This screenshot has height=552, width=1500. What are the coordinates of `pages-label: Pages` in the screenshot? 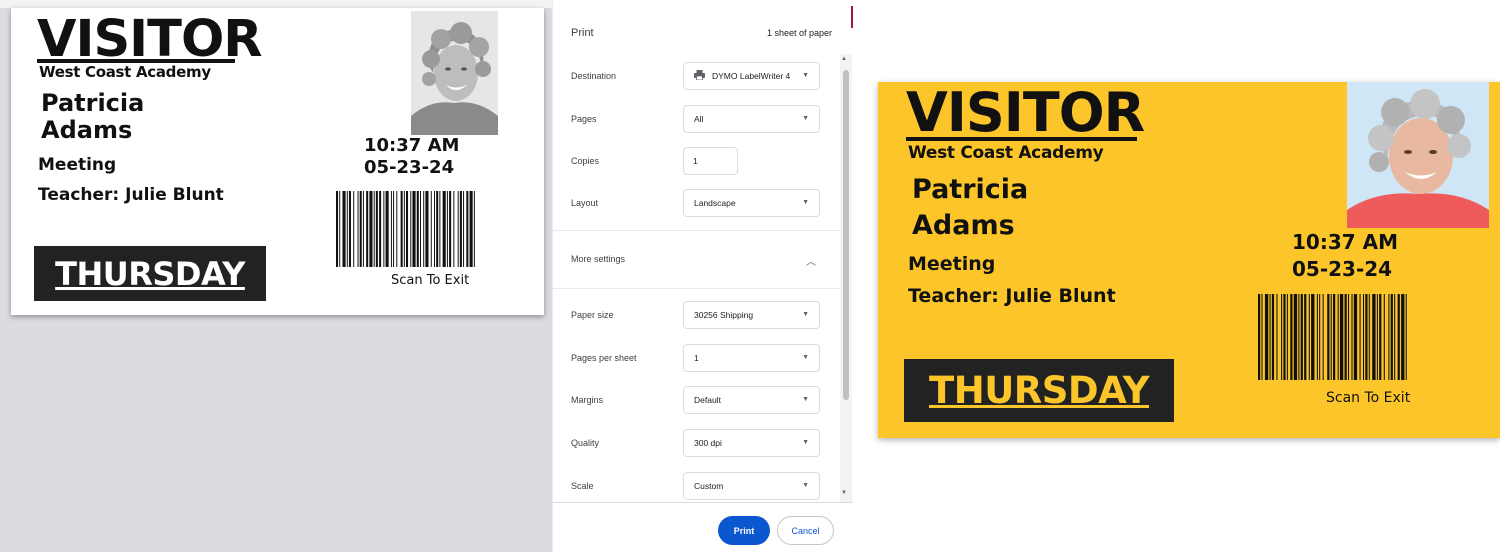 It's located at (584, 119).